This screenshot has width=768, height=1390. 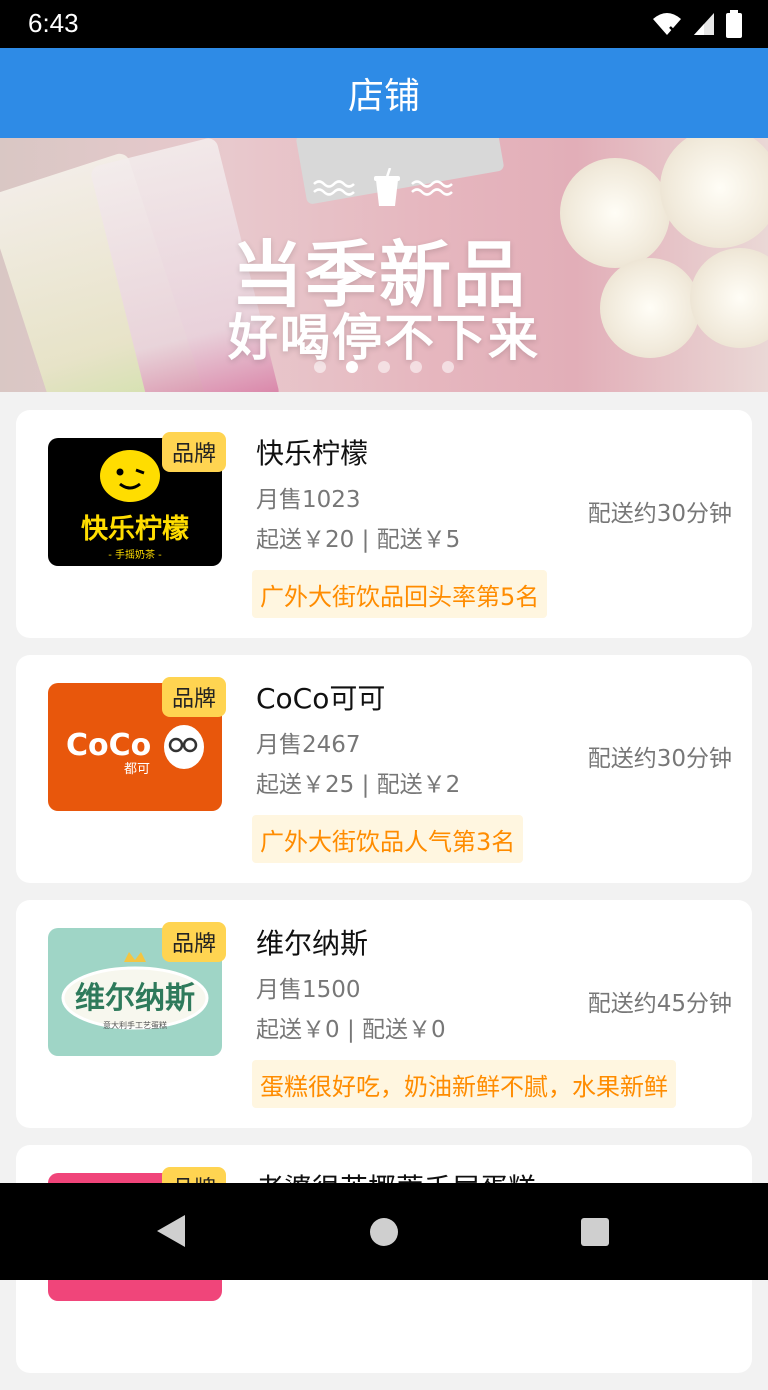 I want to click on app-bar: 店铺, so click(x=384, y=93).